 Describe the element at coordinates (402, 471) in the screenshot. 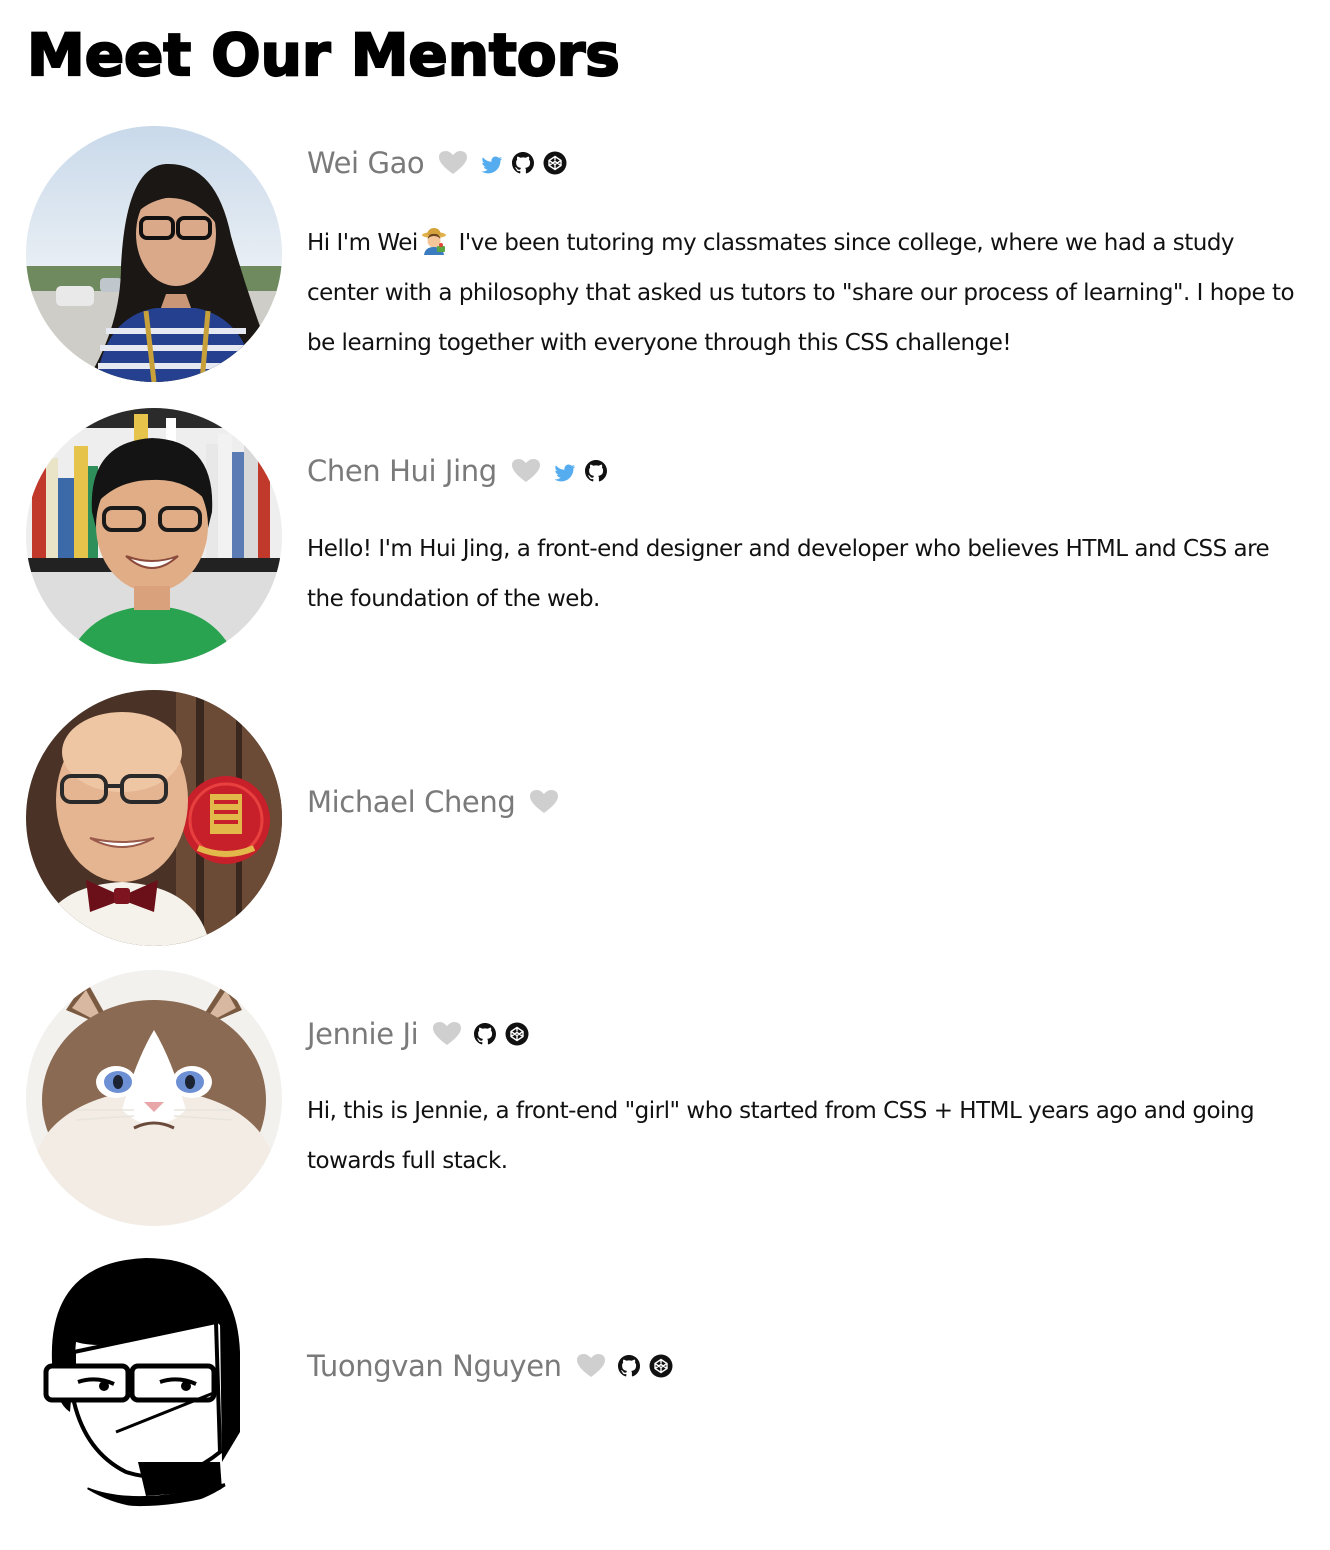

I see `mentor-name: Chen Hui Jing` at that location.